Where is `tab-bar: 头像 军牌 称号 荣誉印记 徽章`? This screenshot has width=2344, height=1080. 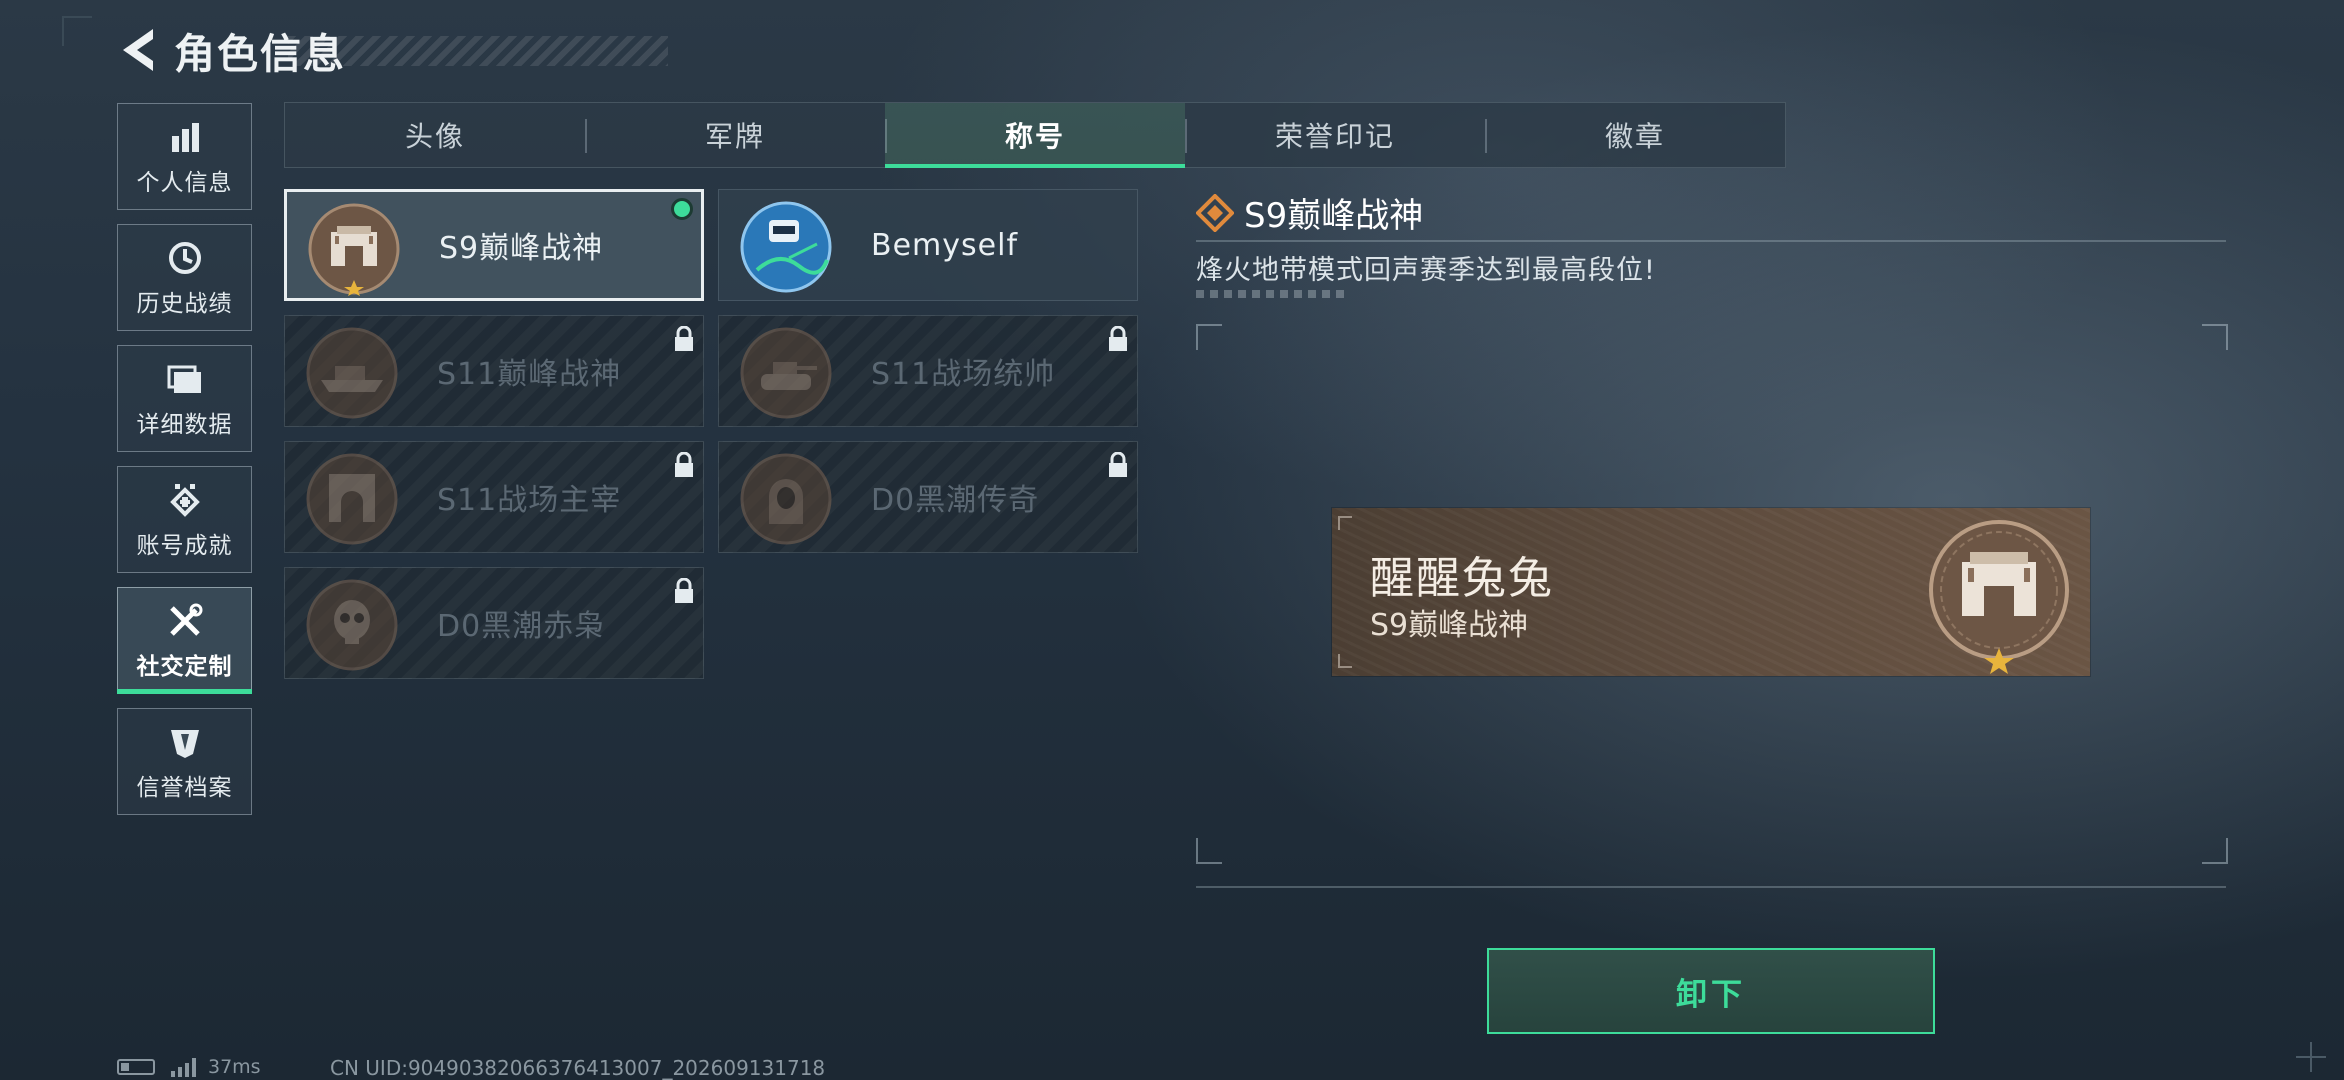 tab-bar: 头像 军牌 称号 荣誉印记 徽章 is located at coordinates (1035, 135).